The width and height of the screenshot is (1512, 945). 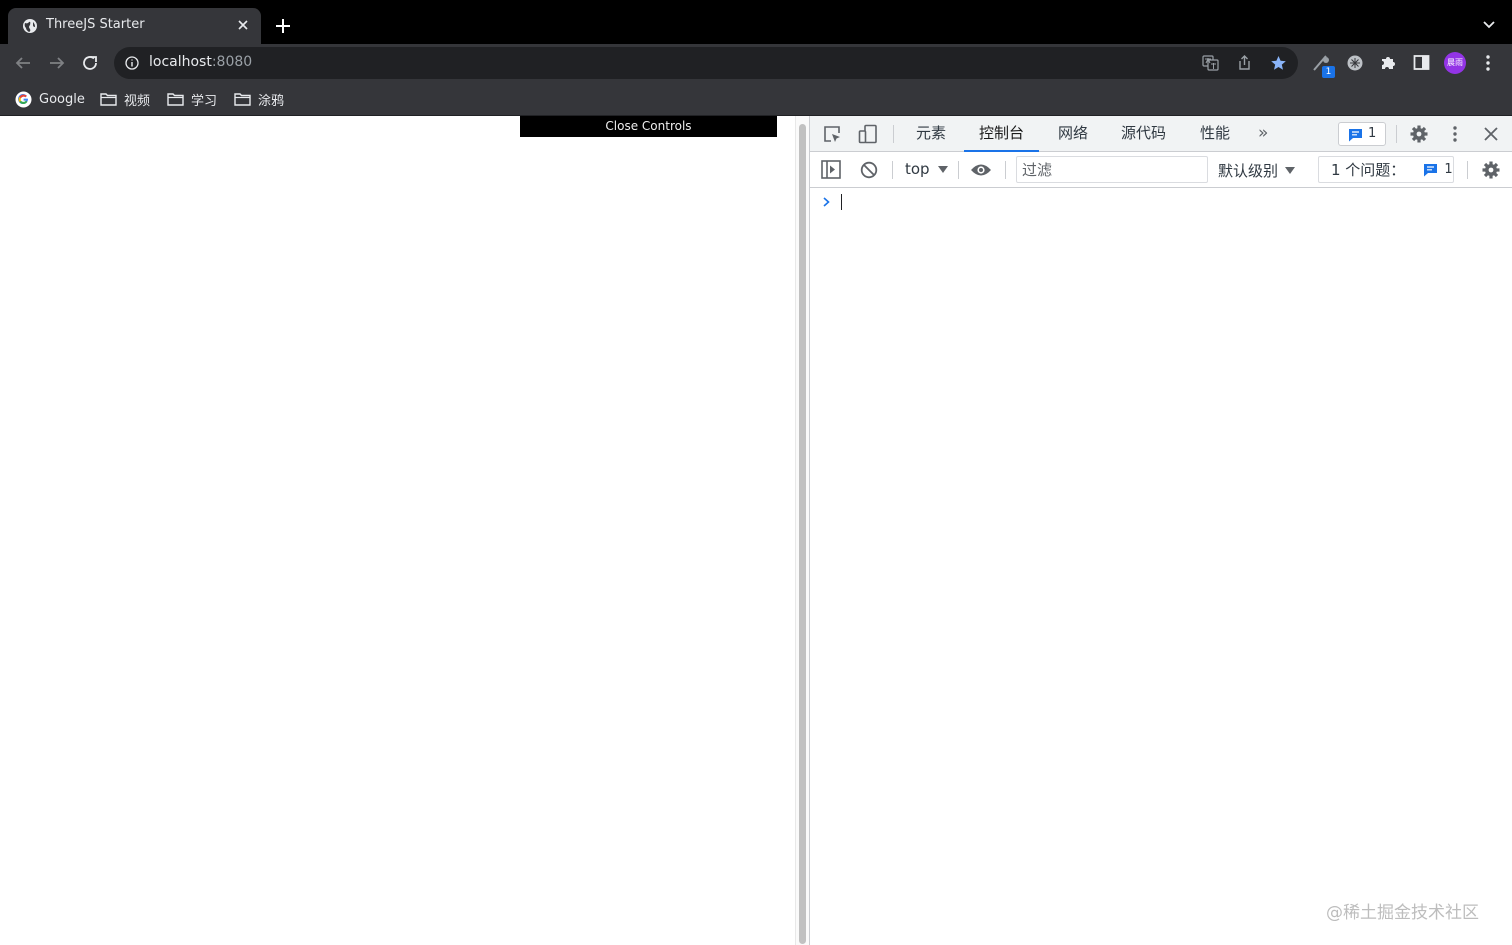 I want to click on puzzle-icon, so click(x=1388, y=63).